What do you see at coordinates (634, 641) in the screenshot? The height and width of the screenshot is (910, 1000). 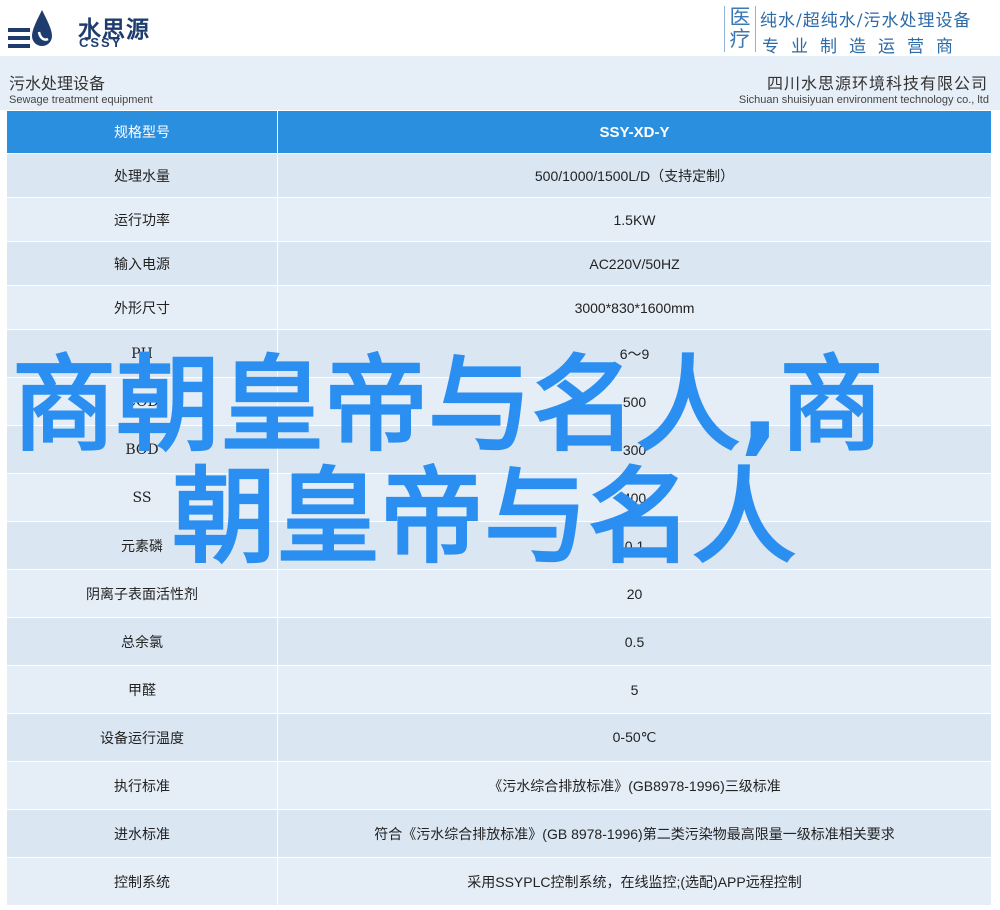 I see `spec-value: 0.5` at bounding box center [634, 641].